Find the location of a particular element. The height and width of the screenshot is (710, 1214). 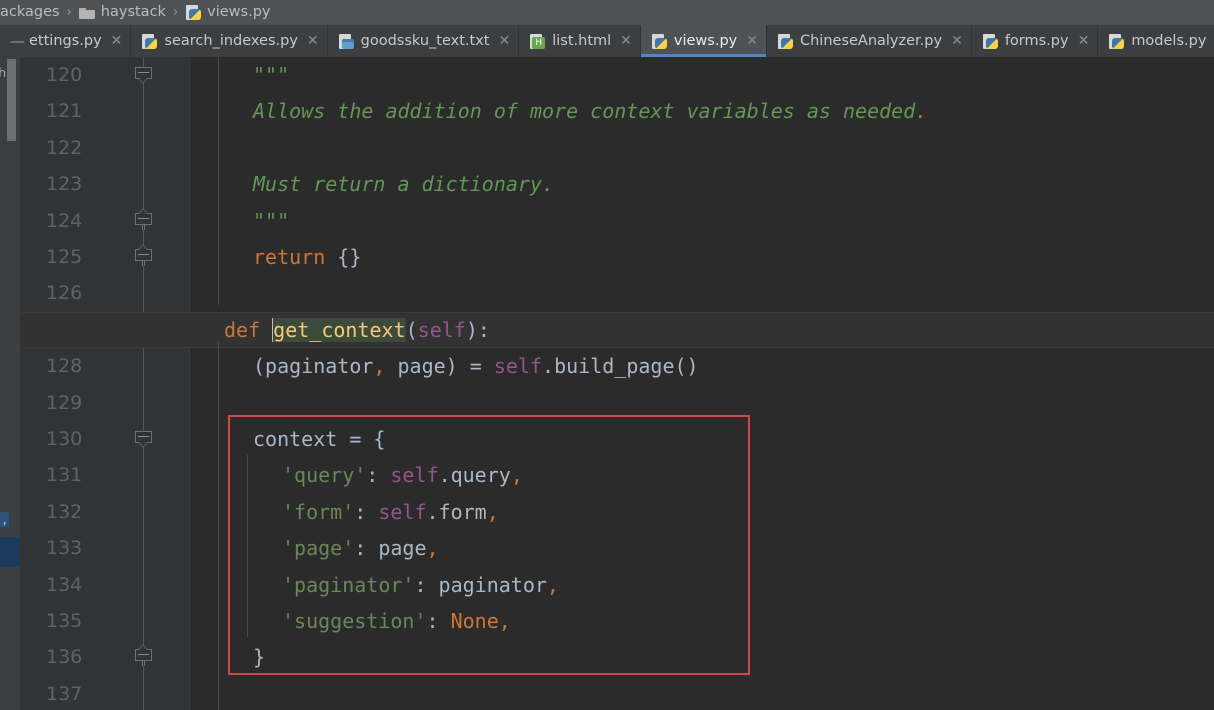

breadcrumb-item-ackages: ackages is located at coordinates (30, 12).